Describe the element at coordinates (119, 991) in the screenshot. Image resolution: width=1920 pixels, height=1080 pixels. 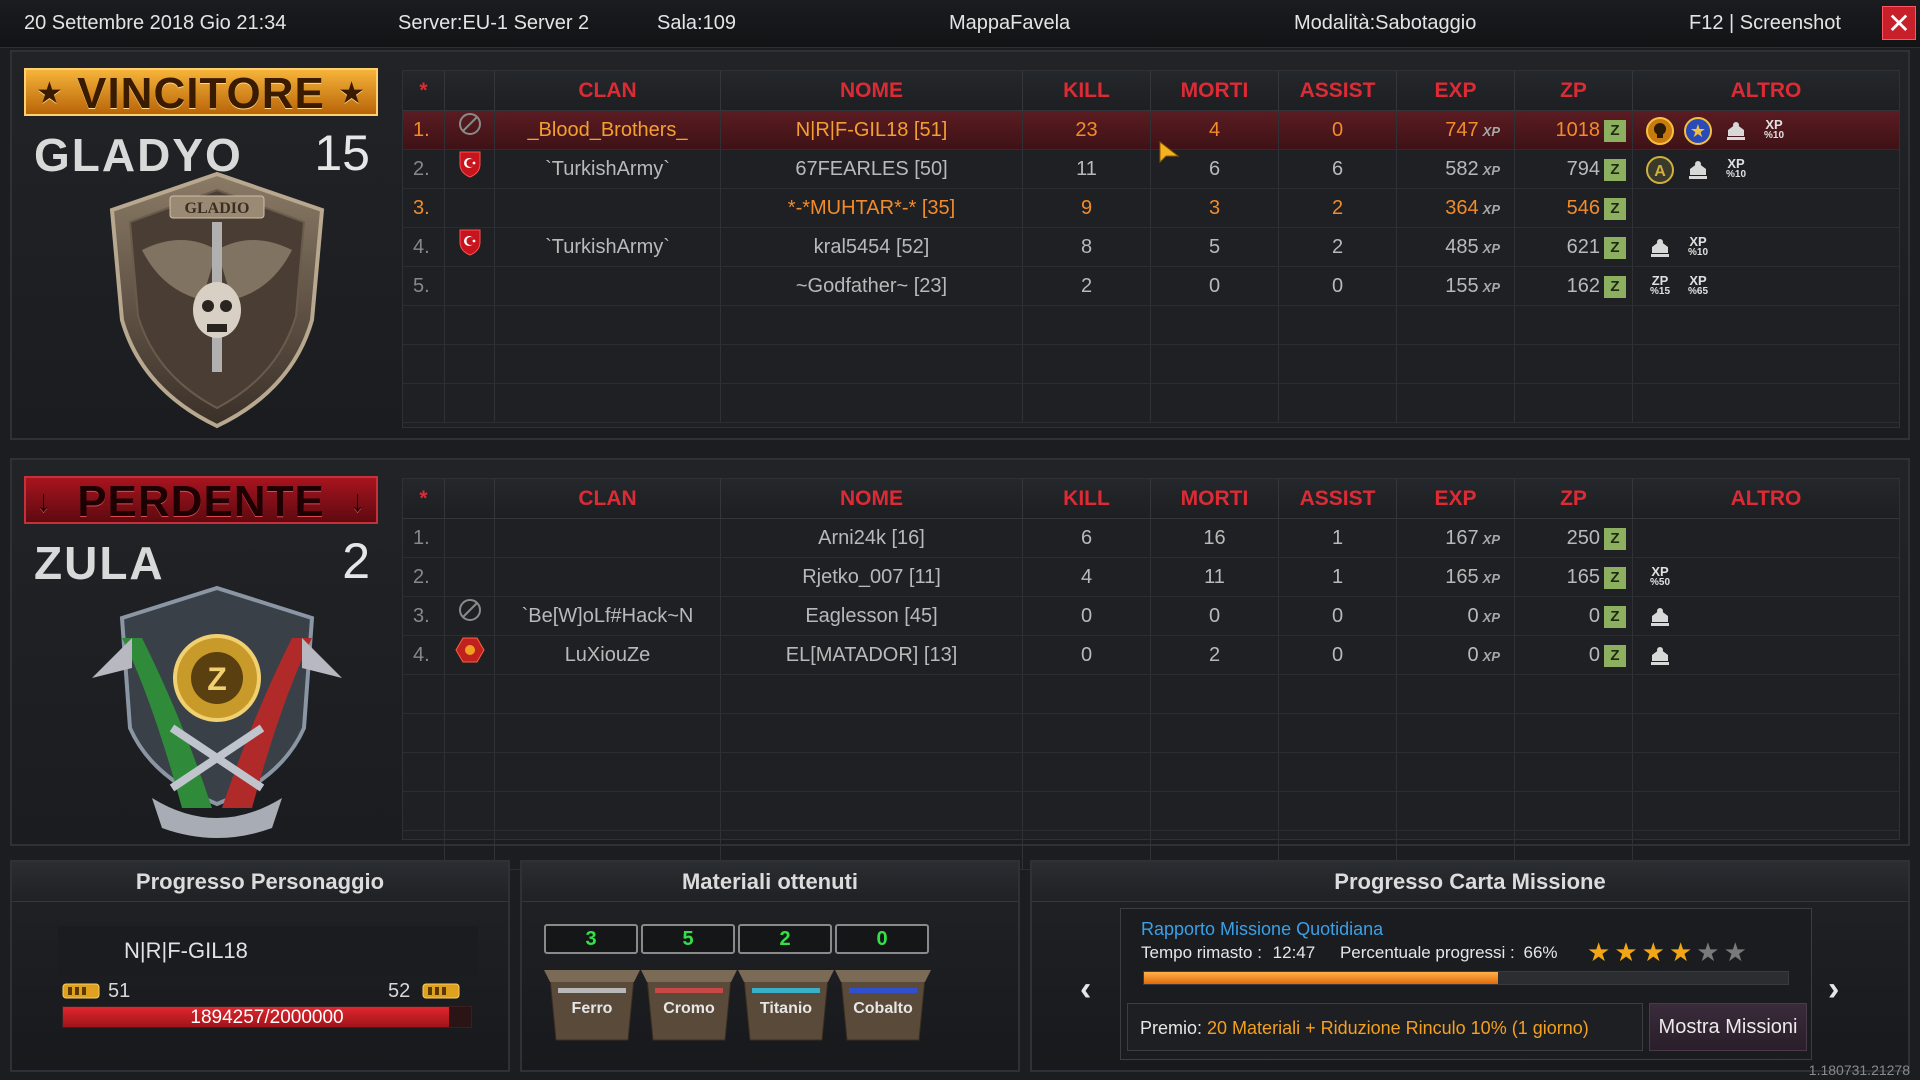
I see `level-current: 51` at that location.